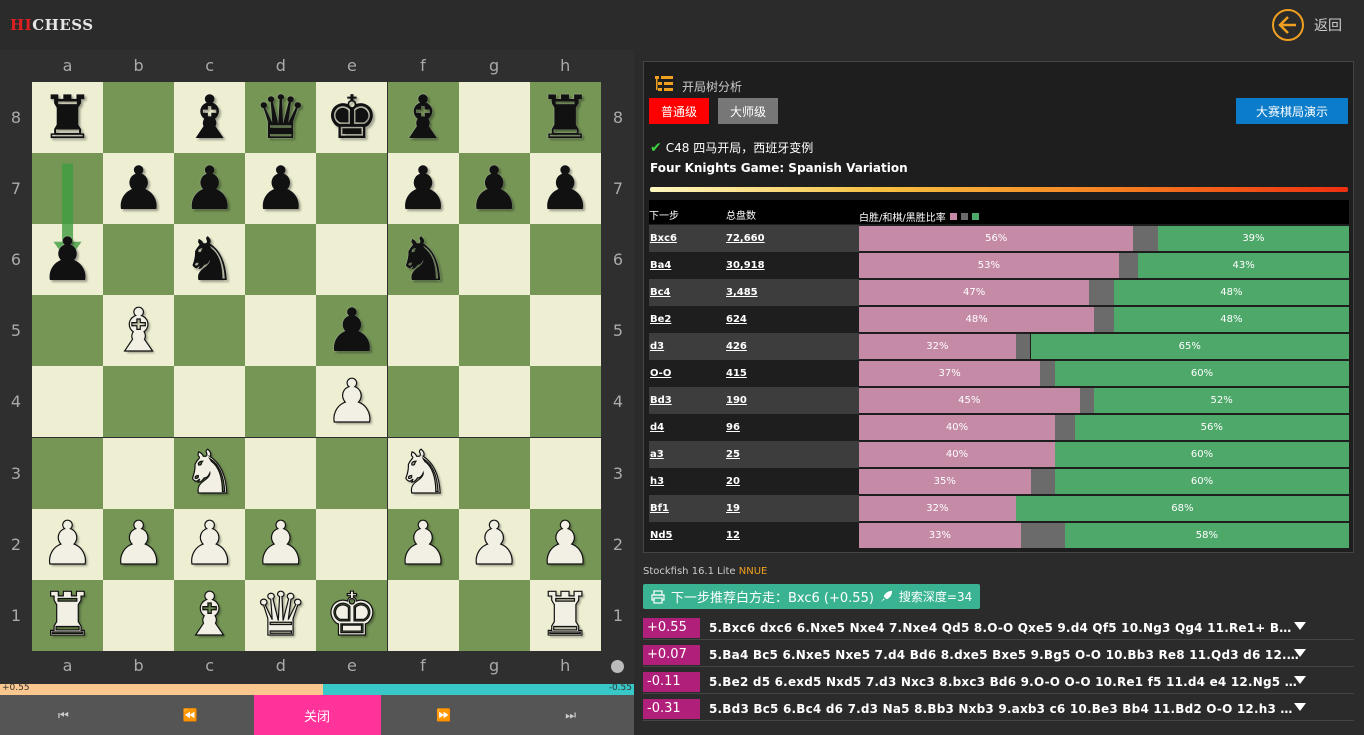 This screenshot has width=1364, height=735. Describe the element at coordinates (999, 508) in the screenshot. I see `table-row: Bf1 19 32% 68%` at that location.